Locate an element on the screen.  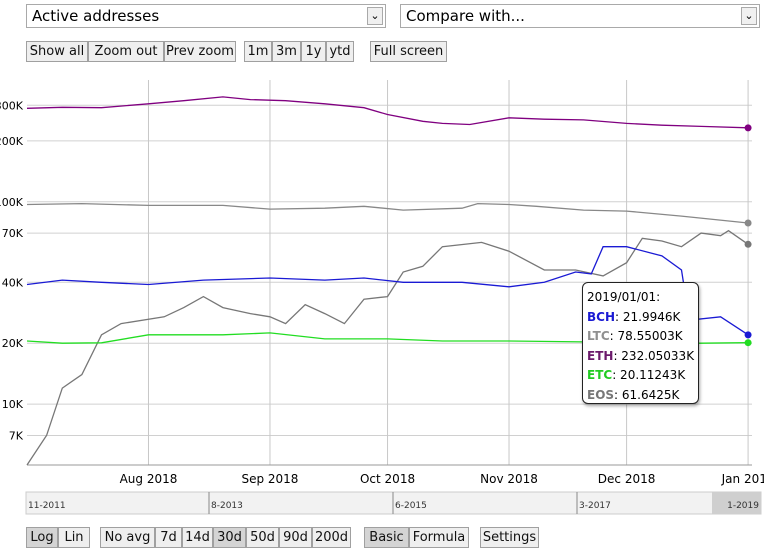
tooltip-series-name: ETH is located at coordinates (600, 355).